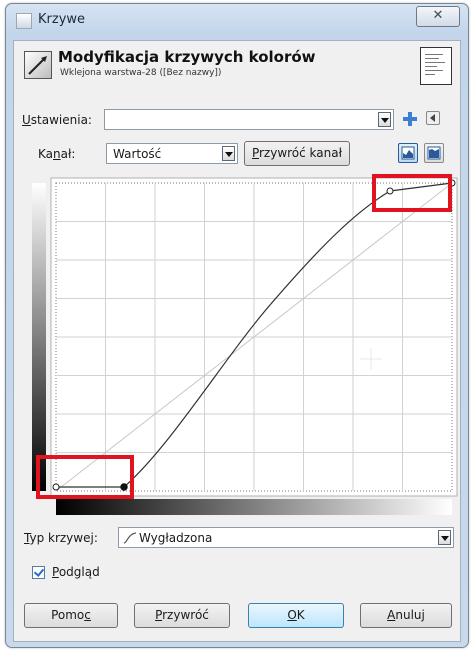 This screenshot has width=476, height=653. What do you see at coordinates (406, 615) in the screenshot?
I see `cancel-button: Anuluj` at bounding box center [406, 615].